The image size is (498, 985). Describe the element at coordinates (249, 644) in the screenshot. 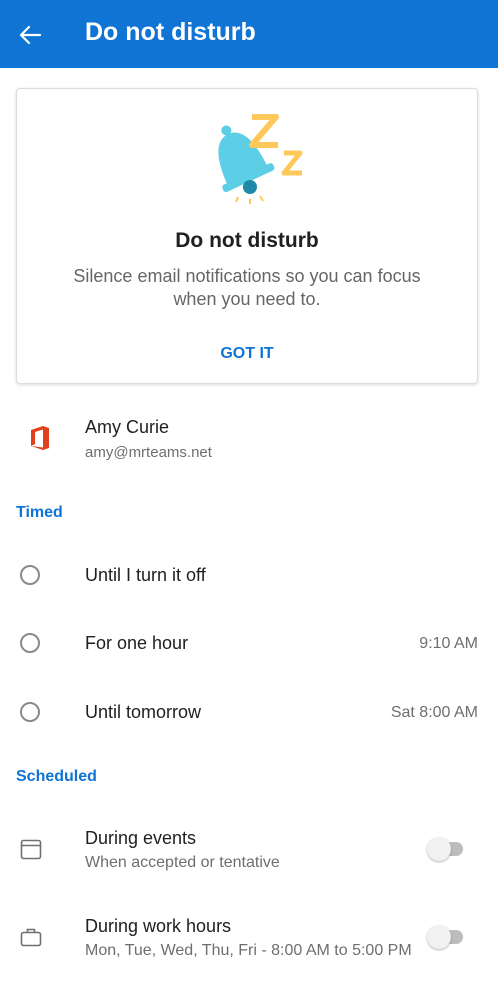

I see `option-one-hour: For one hour 9:10 AM` at that location.